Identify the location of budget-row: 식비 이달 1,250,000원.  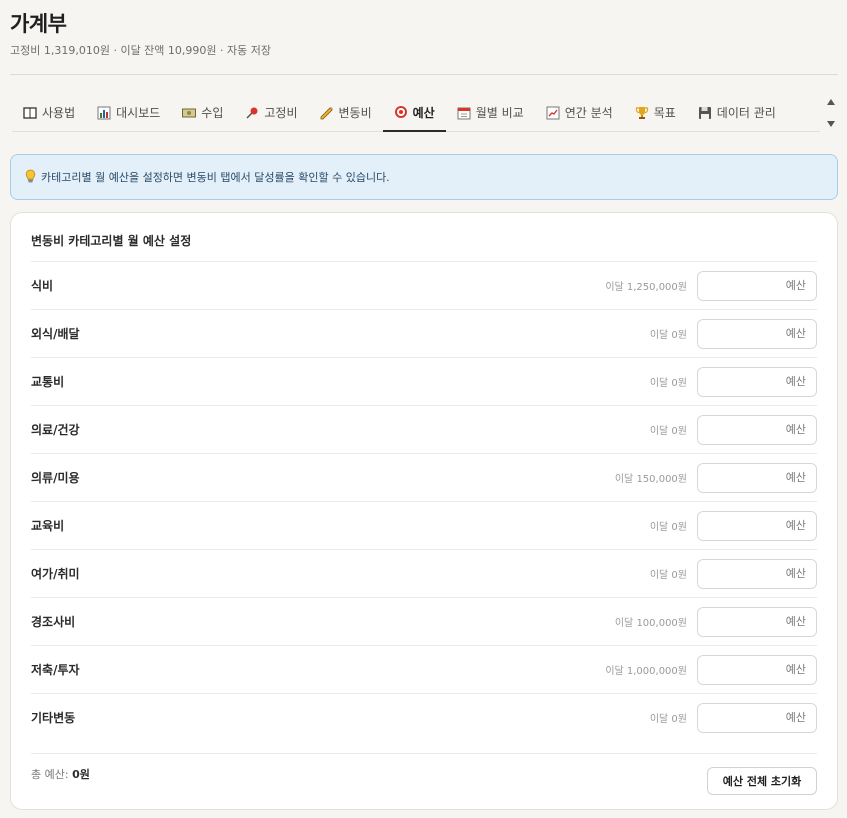
(424, 285).